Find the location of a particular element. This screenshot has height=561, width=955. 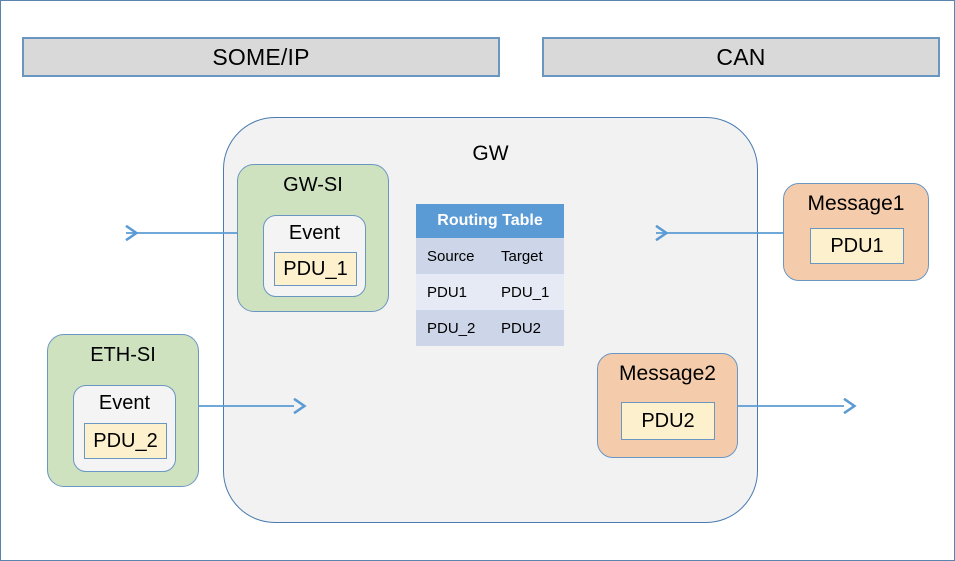

routing-table-cell-source: PDU1 is located at coordinates (453, 292).